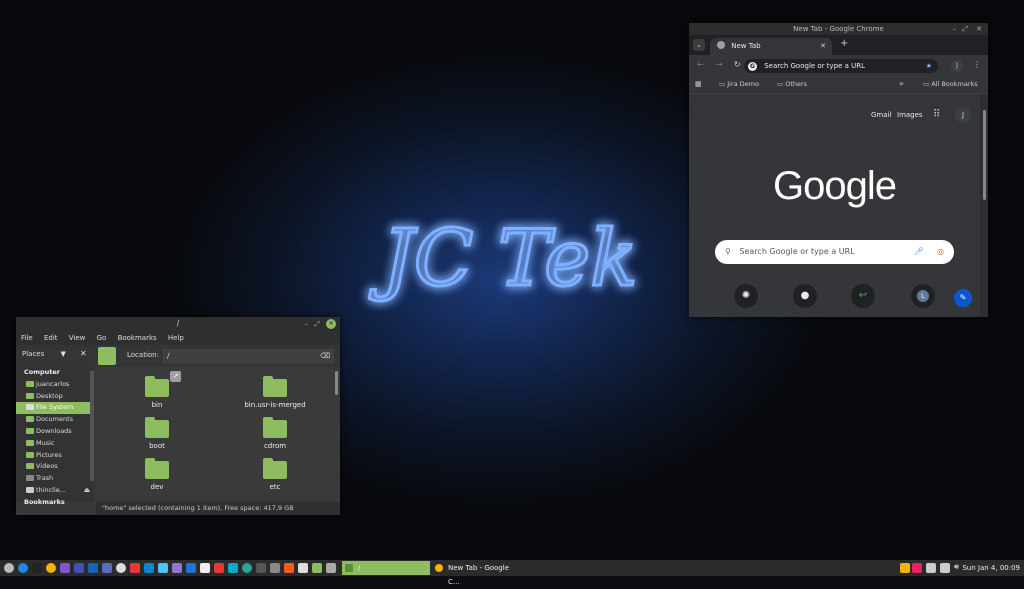 This screenshot has height=589, width=1024. I want to click on whatsapp-icon, so click(247, 568).